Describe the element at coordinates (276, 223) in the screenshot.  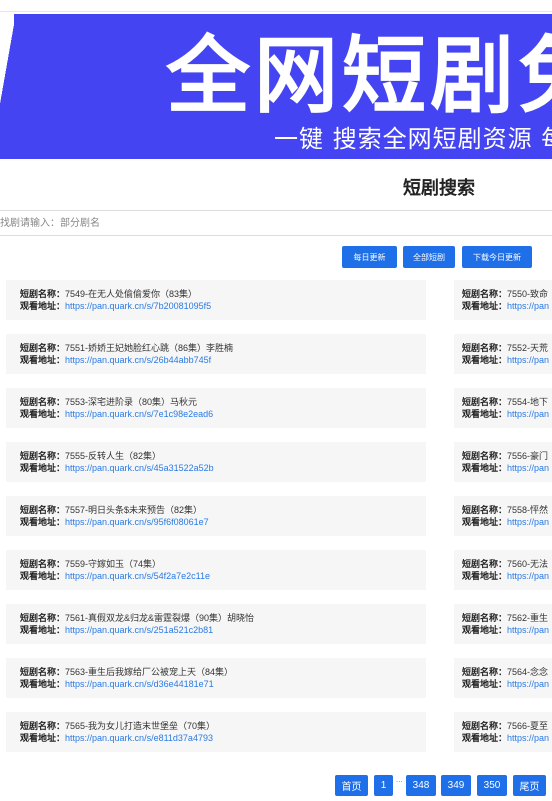
I see `search-input` at that location.